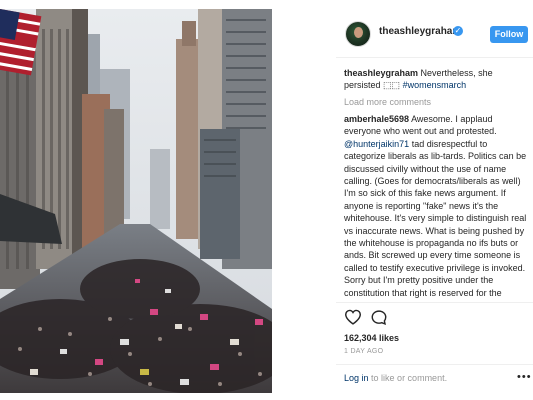 This screenshot has height=400, width=533. I want to click on caption-username: theashleygraham, so click(381, 73).